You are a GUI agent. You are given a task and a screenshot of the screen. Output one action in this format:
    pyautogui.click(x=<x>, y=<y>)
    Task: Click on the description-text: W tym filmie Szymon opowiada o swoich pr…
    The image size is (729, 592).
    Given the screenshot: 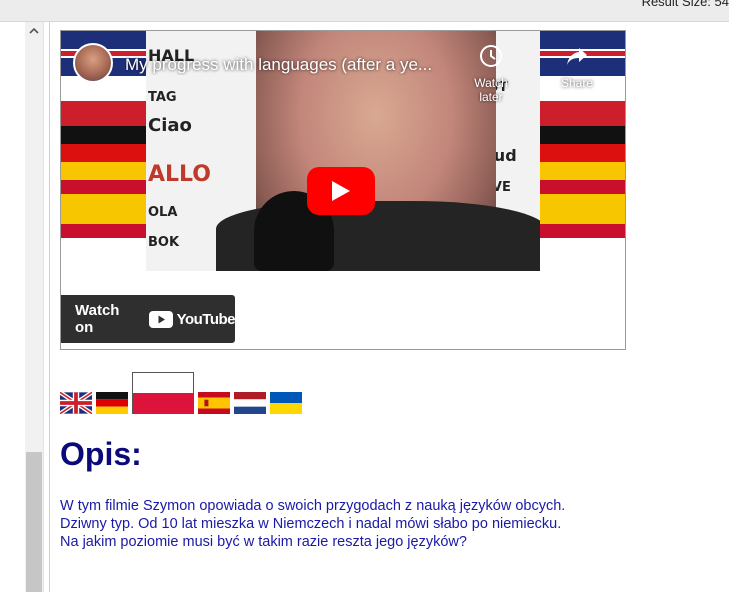 What is the action you would take?
    pyautogui.click(x=350, y=524)
    